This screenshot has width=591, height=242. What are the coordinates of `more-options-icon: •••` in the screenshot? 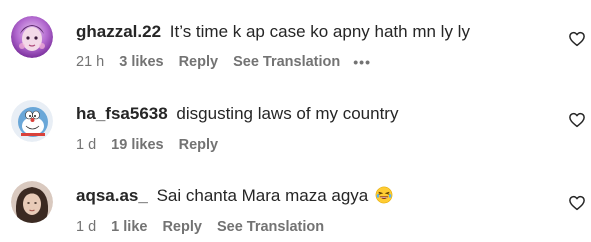 It's located at (362, 62).